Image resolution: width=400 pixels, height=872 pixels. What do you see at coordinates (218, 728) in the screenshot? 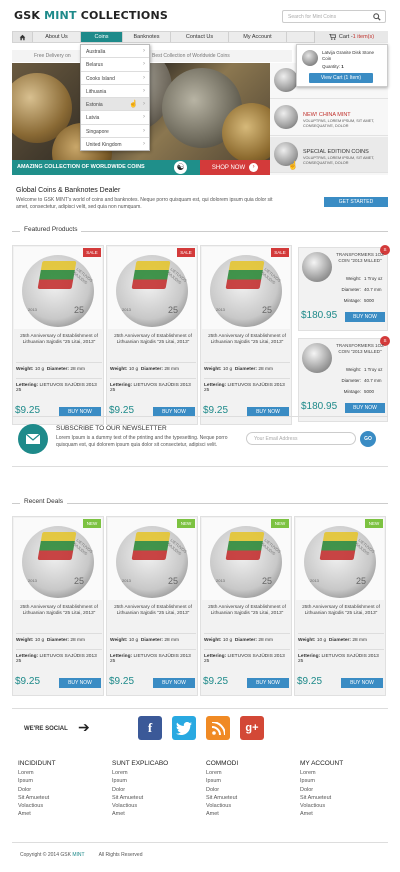
I see `rss-icon` at bounding box center [218, 728].